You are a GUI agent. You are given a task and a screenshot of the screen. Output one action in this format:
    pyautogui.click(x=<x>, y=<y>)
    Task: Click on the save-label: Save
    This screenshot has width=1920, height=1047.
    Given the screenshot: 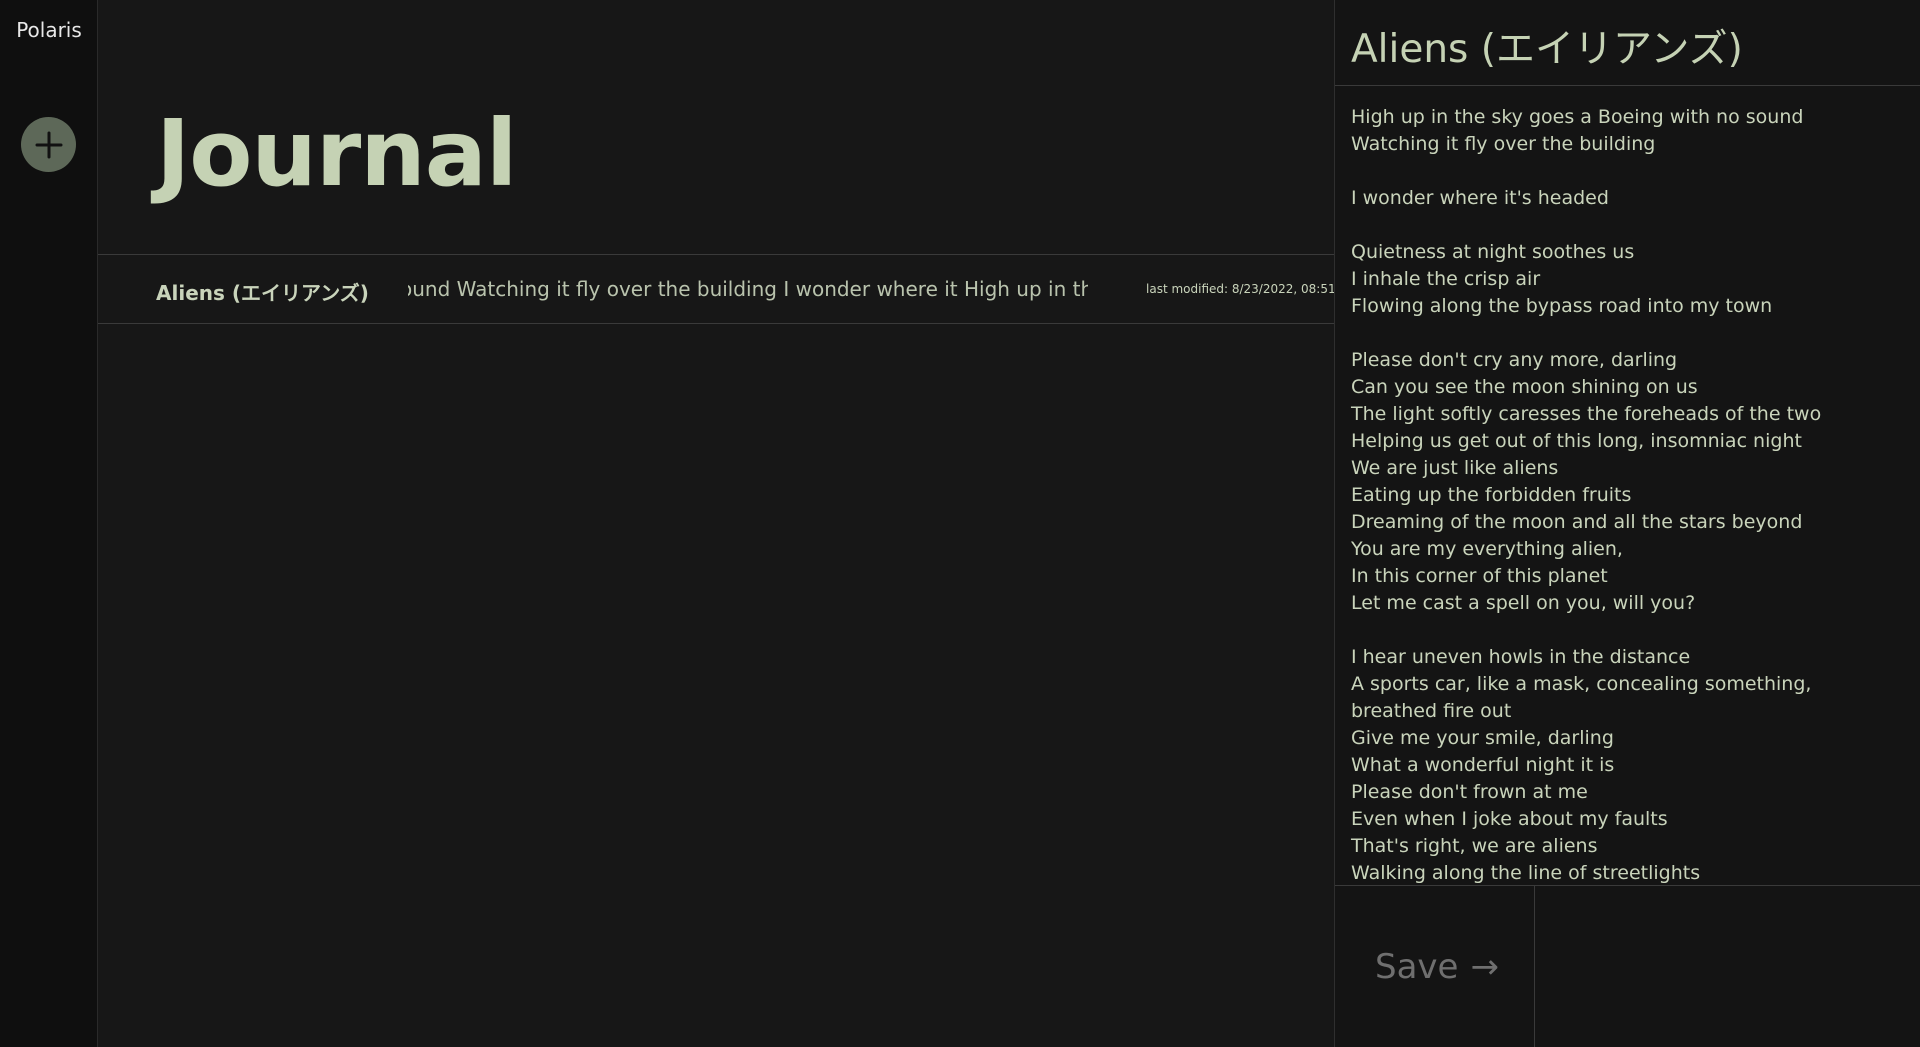 What is the action you would take?
    pyautogui.click(x=1417, y=966)
    